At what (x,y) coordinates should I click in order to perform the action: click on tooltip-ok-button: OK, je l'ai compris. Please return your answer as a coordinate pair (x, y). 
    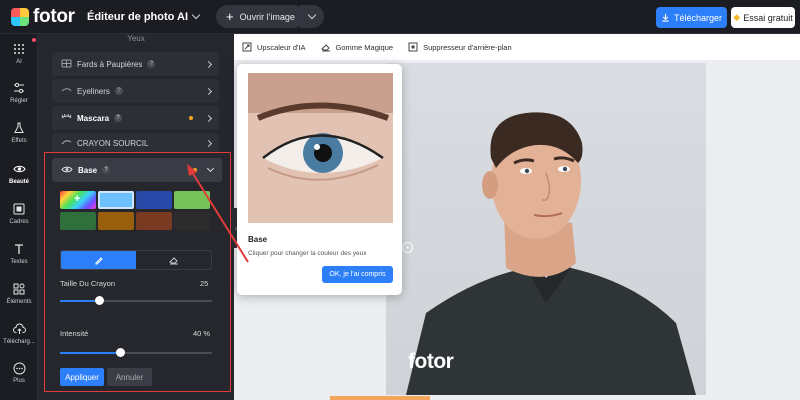
    Looking at the image, I should click on (357, 274).